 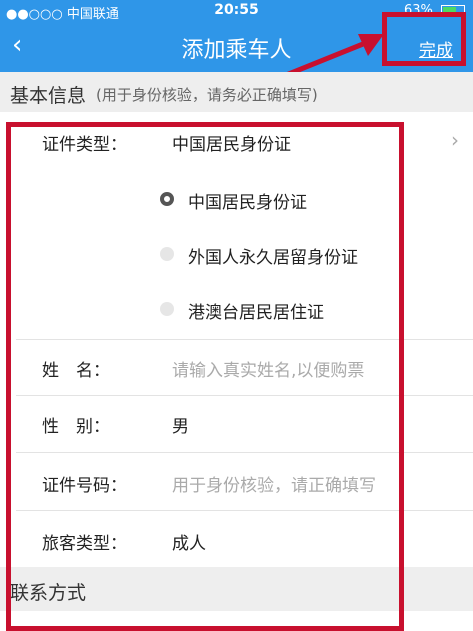 I want to click on basic-info-subtitle: (用于身份核验，请务必正确填写), so click(x=207, y=95).